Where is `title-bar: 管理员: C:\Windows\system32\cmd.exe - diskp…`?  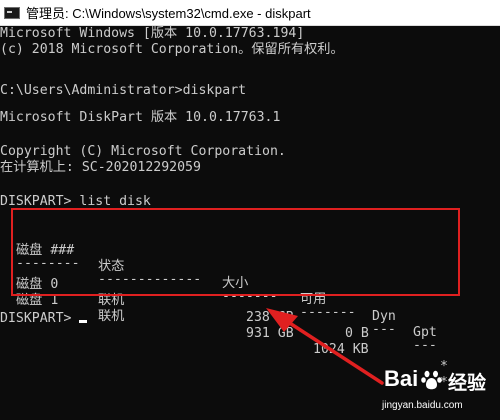
title-bar: 管理员: C:\Windows\system32\cmd.exe - diskp… is located at coordinates (250, 13).